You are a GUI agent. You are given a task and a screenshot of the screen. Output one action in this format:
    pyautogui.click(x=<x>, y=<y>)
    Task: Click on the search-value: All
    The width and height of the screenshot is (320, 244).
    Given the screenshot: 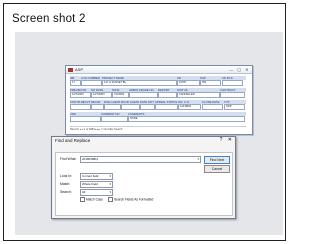 What is the action you would take?
    pyautogui.click(x=84, y=192)
    